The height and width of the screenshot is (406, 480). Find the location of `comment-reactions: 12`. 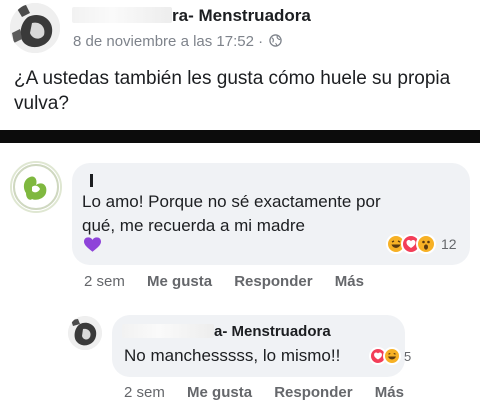

comment-reactions: 12 is located at coordinates (429, 244).